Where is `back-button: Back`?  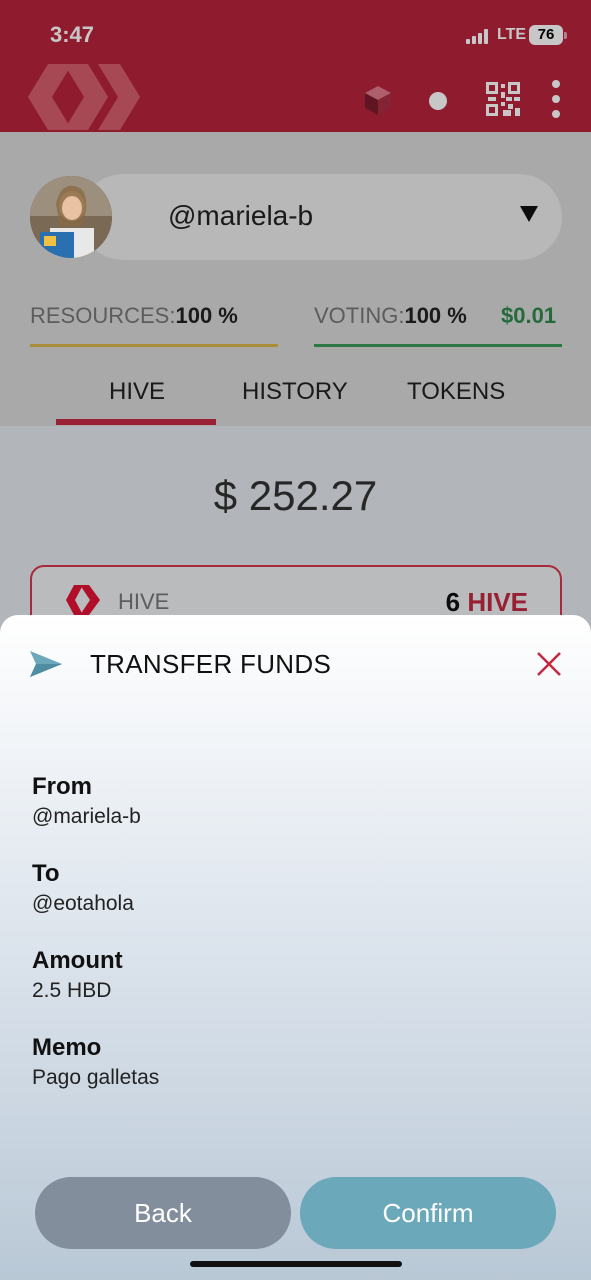 back-button: Back is located at coordinates (163, 1213).